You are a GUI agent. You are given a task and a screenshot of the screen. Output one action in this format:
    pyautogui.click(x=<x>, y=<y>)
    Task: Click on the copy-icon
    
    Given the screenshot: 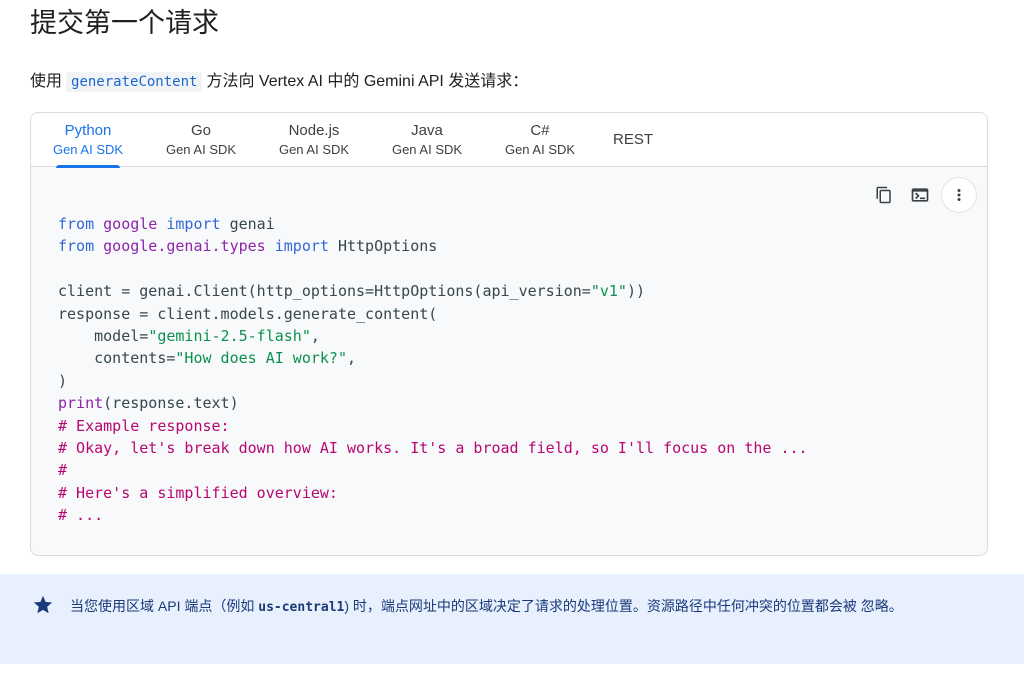 What is the action you would take?
    pyautogui.click(x=883, y=195)
    